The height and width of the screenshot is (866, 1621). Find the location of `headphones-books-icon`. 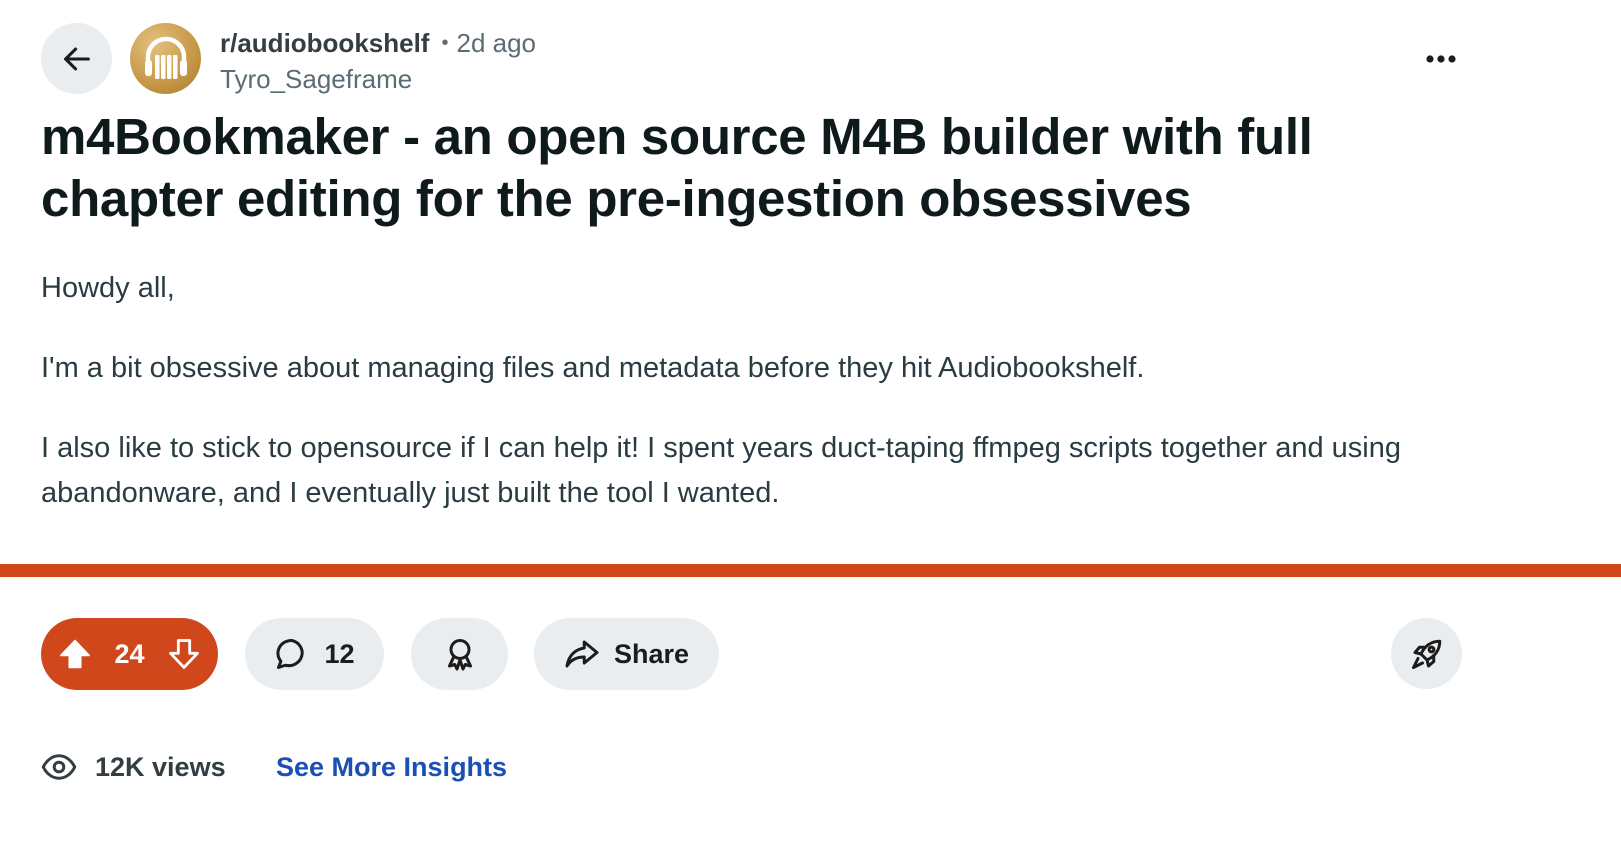

headphones-books-icon is located at coordinates (165, 57).